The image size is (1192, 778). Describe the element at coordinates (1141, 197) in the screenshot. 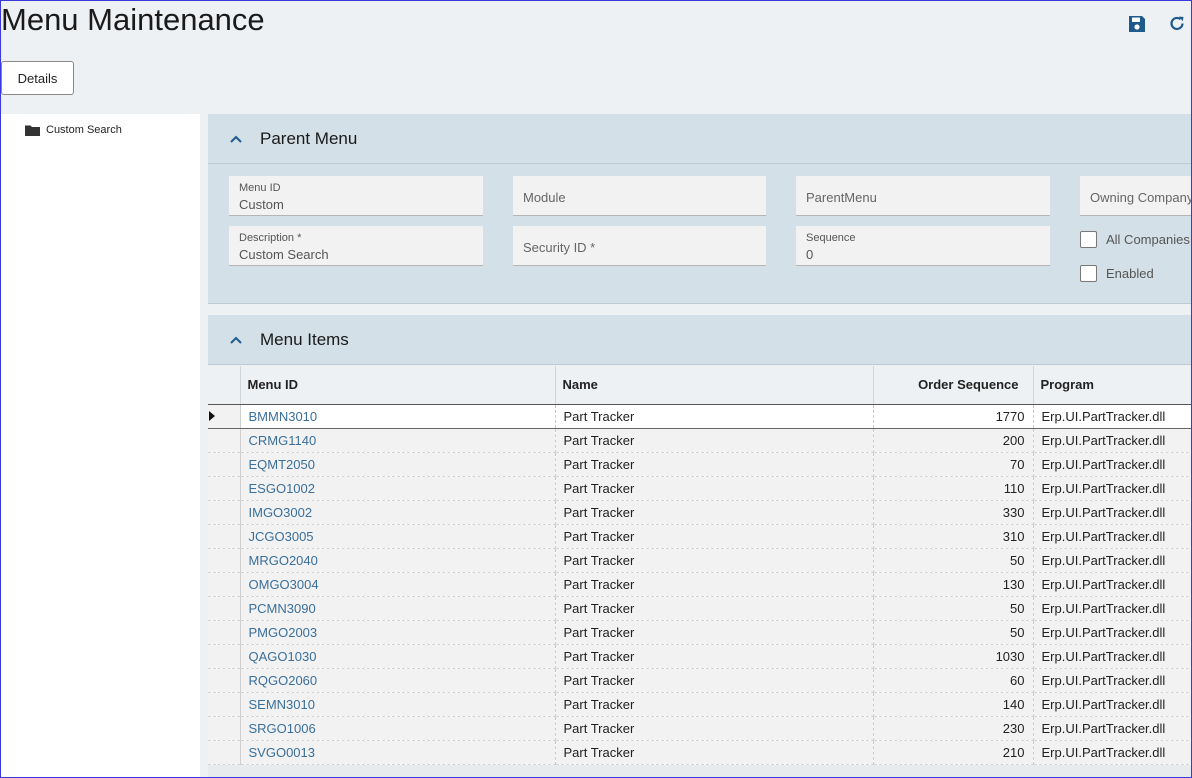

I see `owning-company-placeholder: Owning Company` at that location.